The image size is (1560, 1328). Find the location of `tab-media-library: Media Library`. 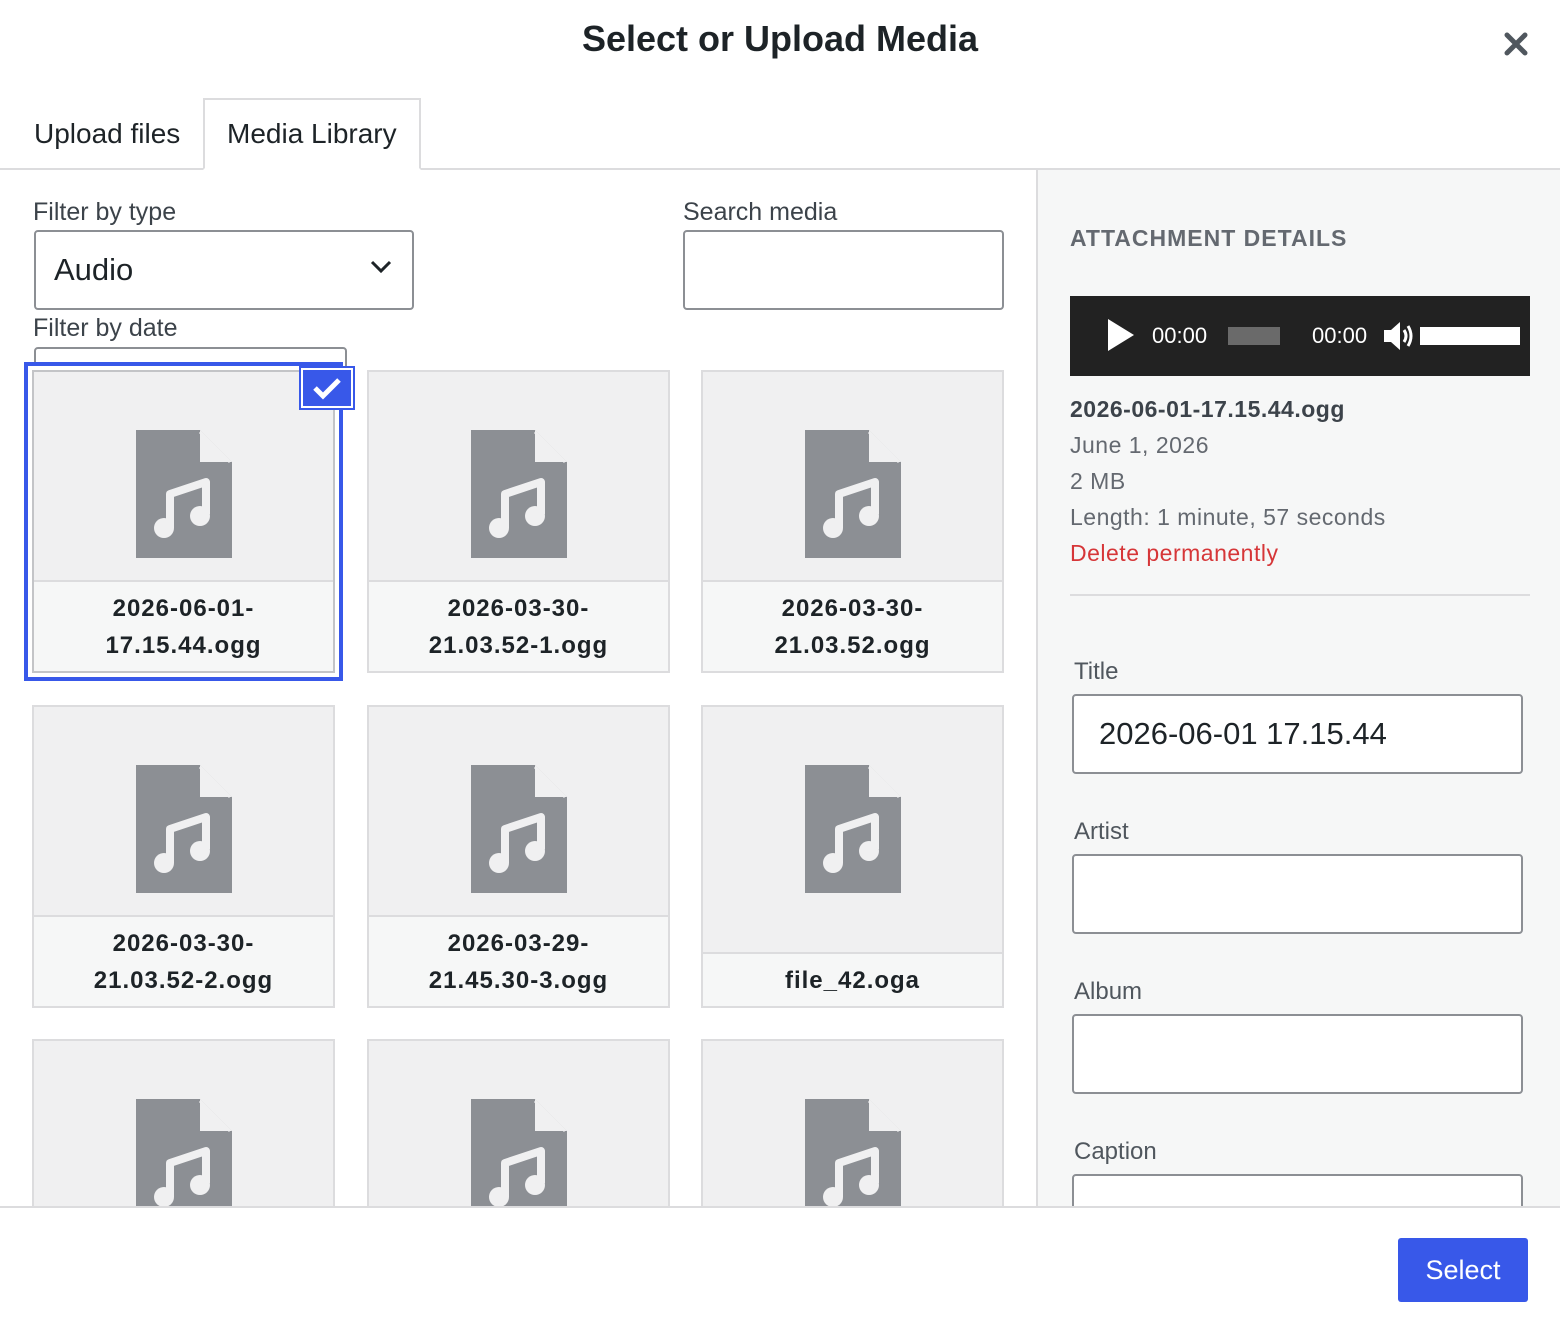

tab-media-library: Media Library is located at coordinates (312, 134).